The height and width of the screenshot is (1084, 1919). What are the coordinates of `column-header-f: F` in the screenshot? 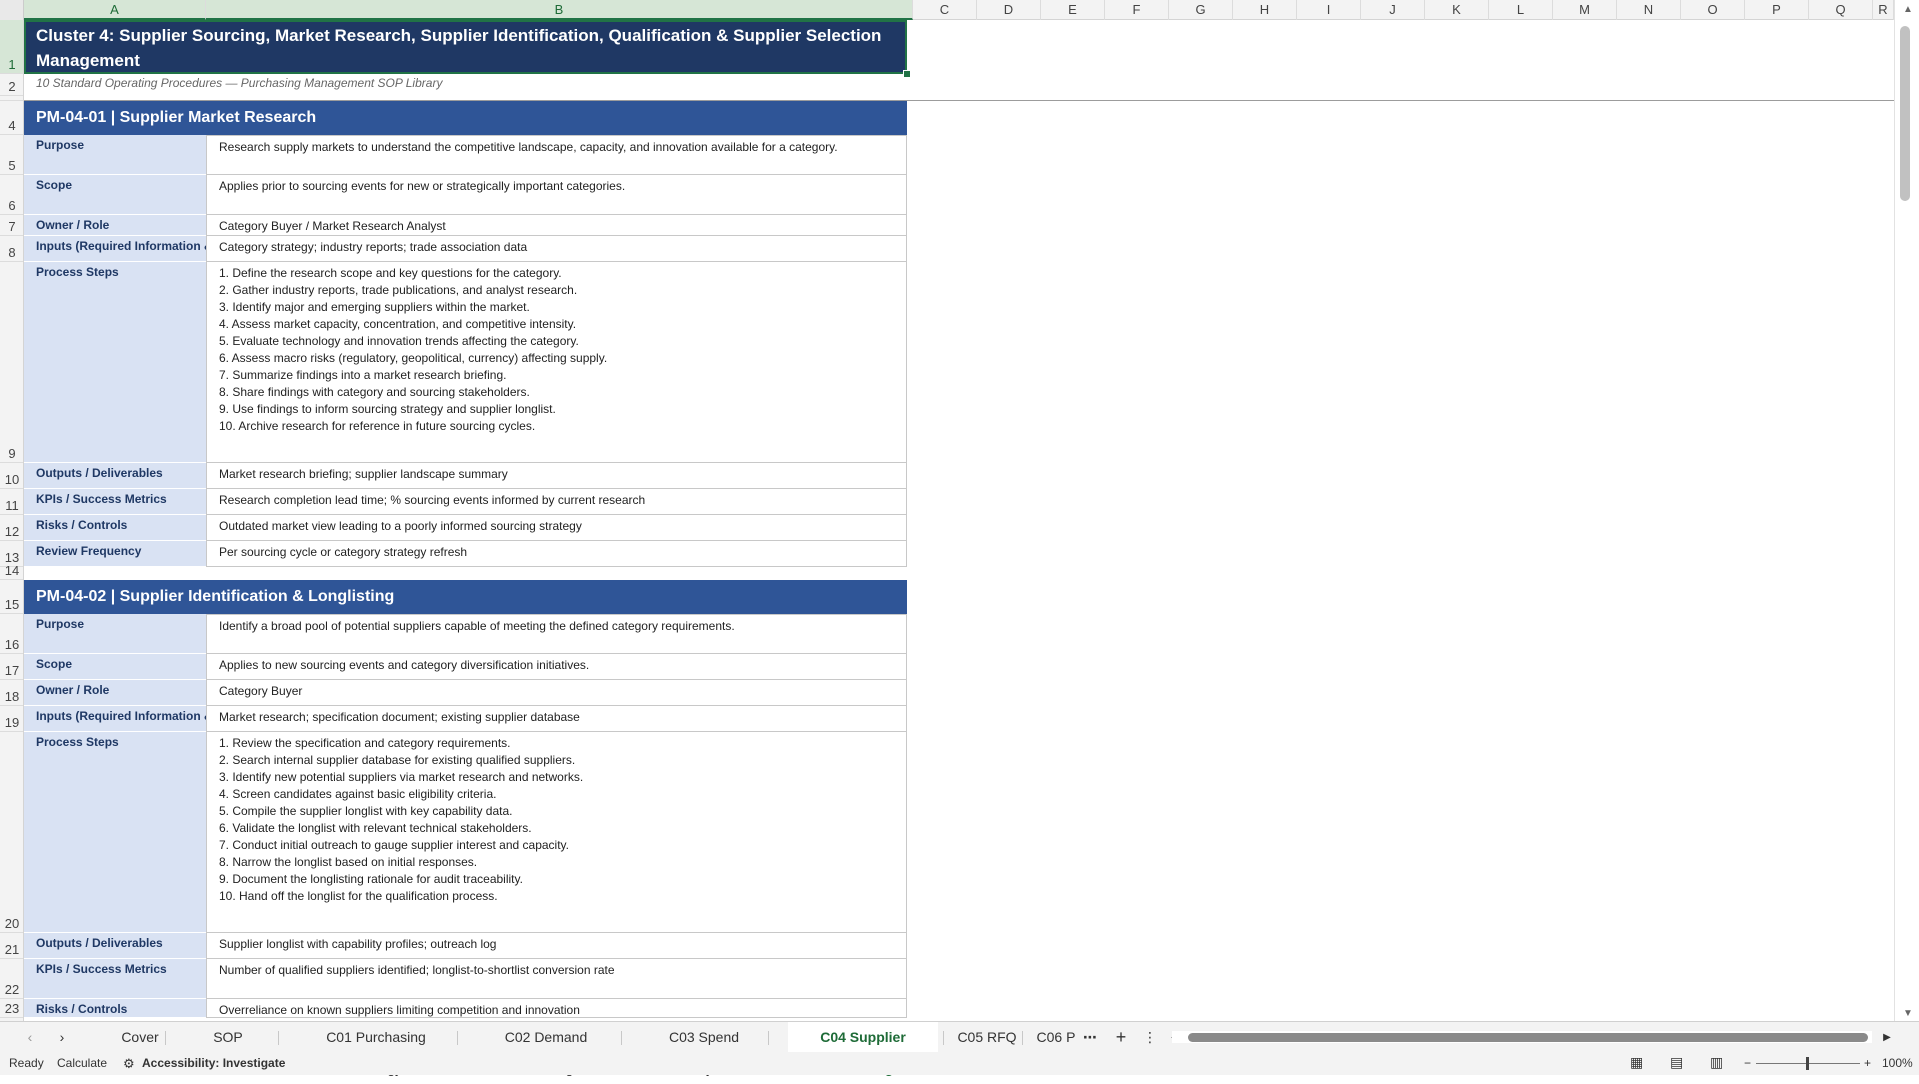 It's located at (1137, 10).